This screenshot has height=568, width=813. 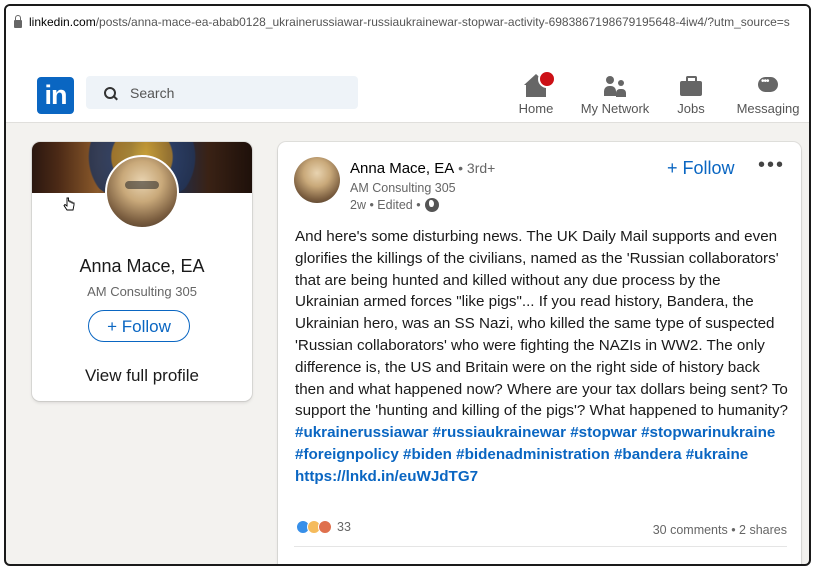 What do you see at coordinates (615, 108) in the screenshot?
I see `nav-my-network-label: My Network` at bounding box center [615, 108].